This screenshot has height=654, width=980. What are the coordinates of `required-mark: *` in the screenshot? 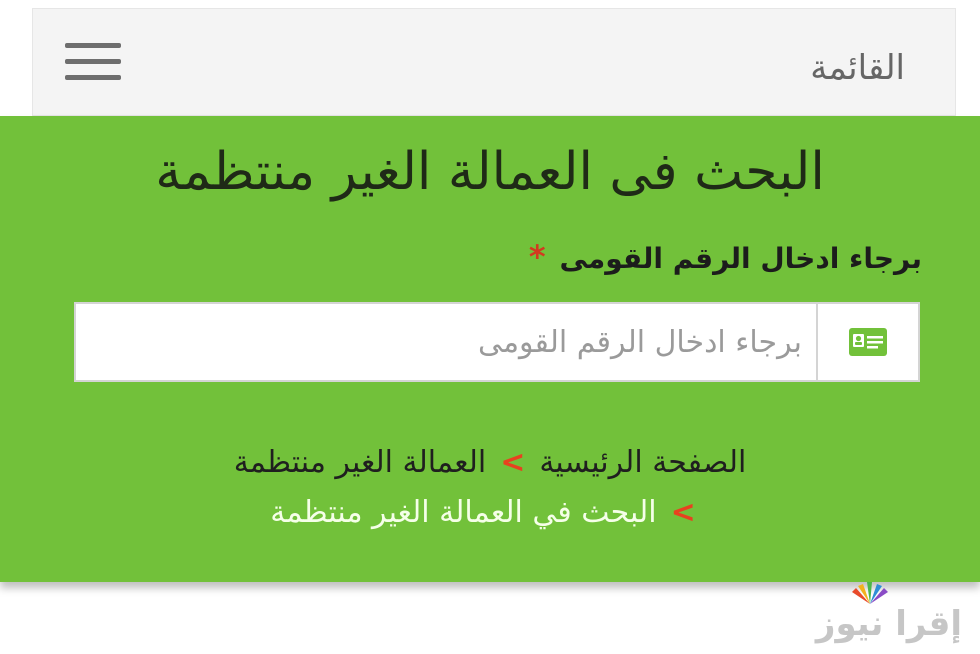 It's located at (537, 257).